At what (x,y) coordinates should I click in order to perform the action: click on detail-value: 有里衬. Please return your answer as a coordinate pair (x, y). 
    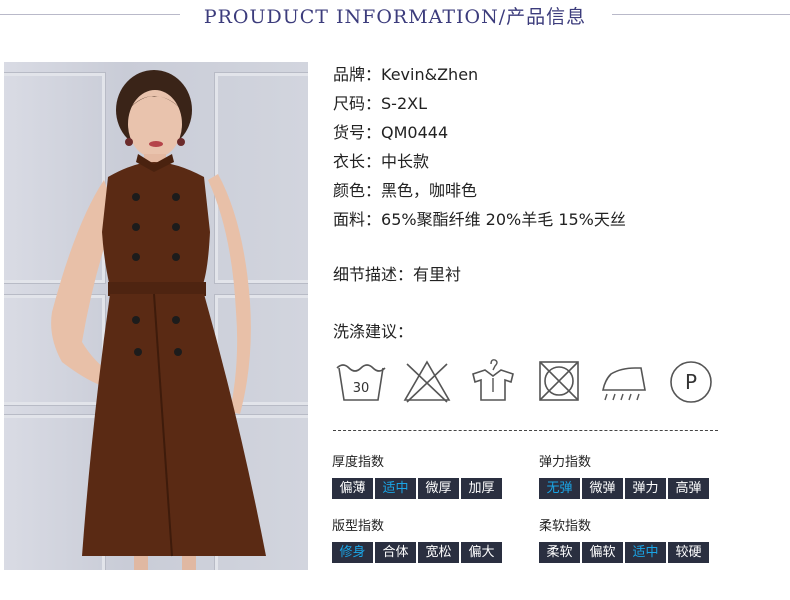
    Looking at the image, I should click on (437, 274).